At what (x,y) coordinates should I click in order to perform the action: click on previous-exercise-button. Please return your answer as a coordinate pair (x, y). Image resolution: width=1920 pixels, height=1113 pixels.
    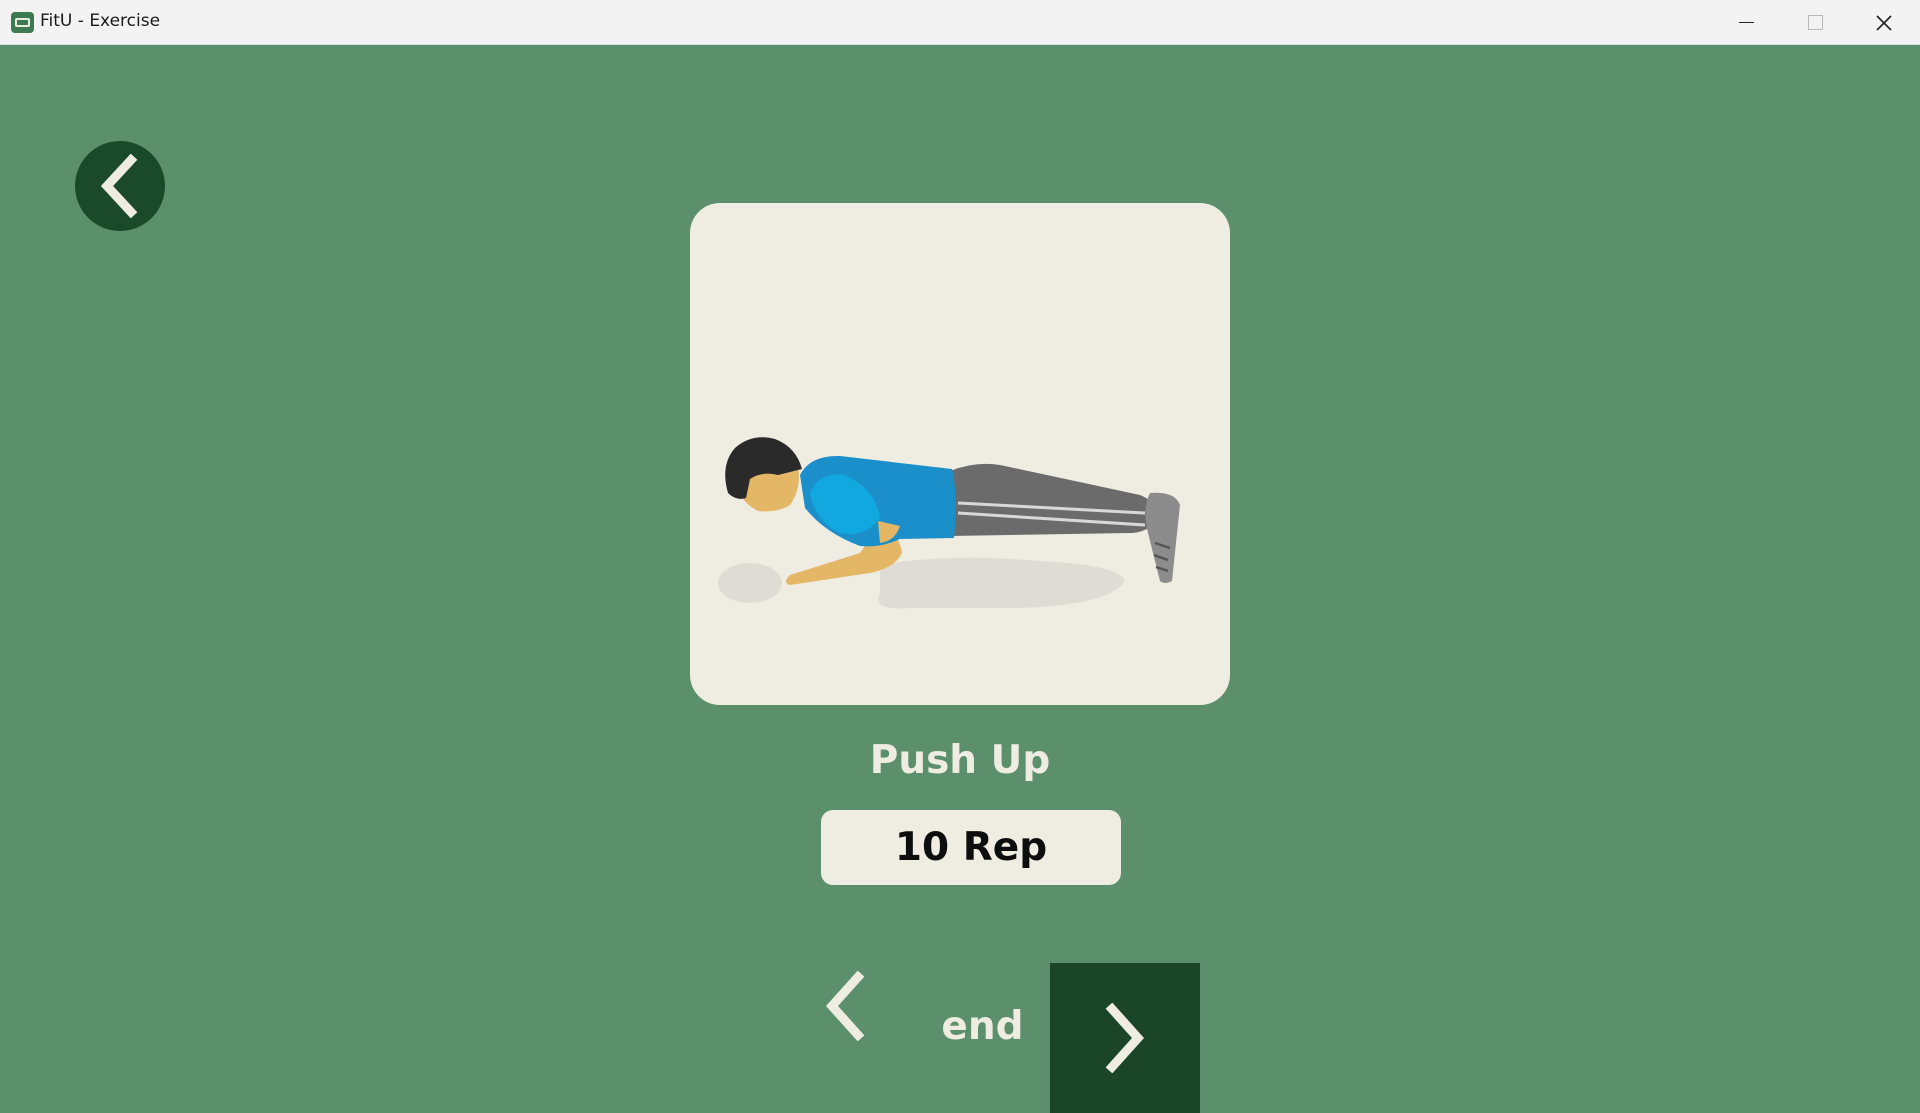
    Looking at the image, I should click on (845, 1006).